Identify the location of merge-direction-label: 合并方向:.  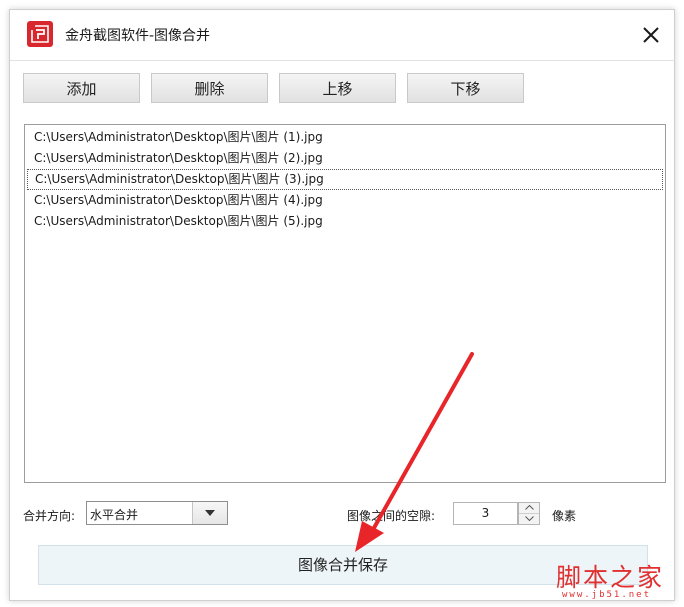
(49, 516).